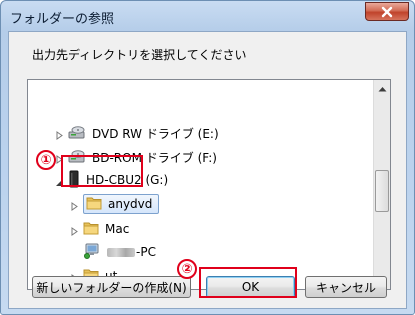 The height and width of the screenshot is (315, 415). Describe the element at coordinates (46, 160) in the screenshot. I see `annotation-step-1: ①` at that location.